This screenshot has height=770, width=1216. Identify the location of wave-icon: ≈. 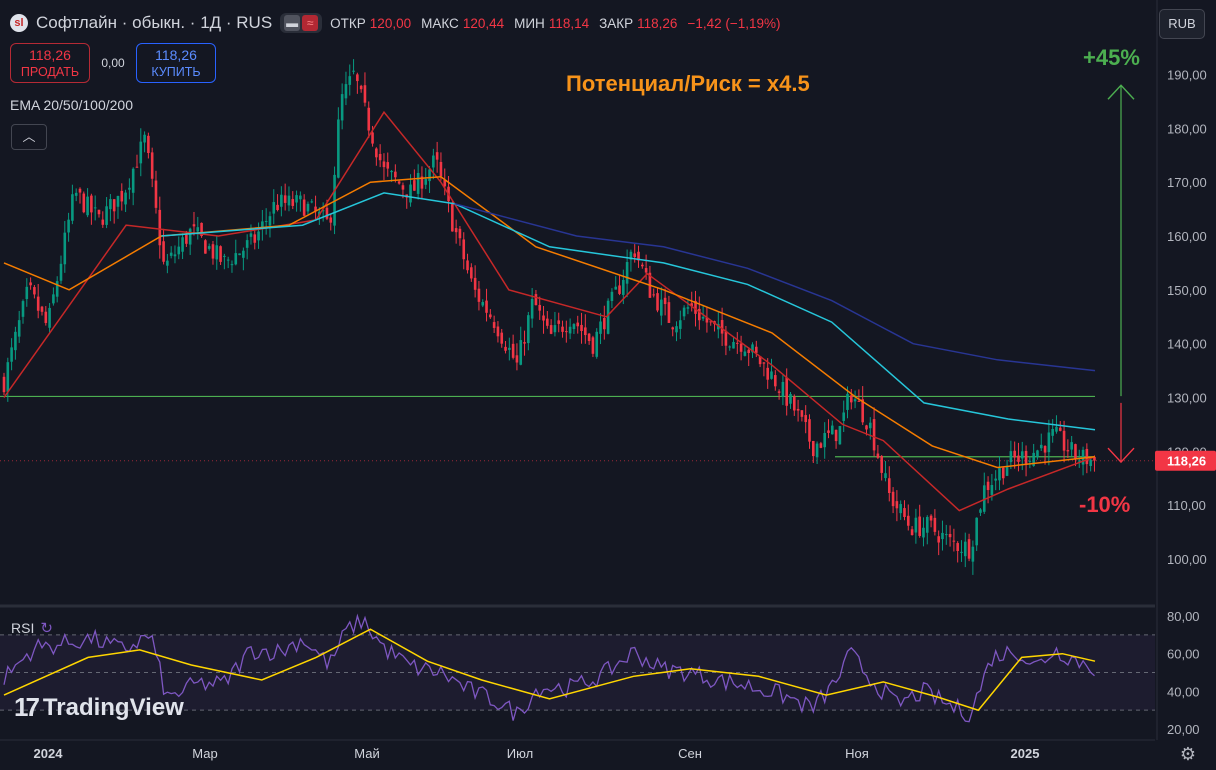
(310, 23).